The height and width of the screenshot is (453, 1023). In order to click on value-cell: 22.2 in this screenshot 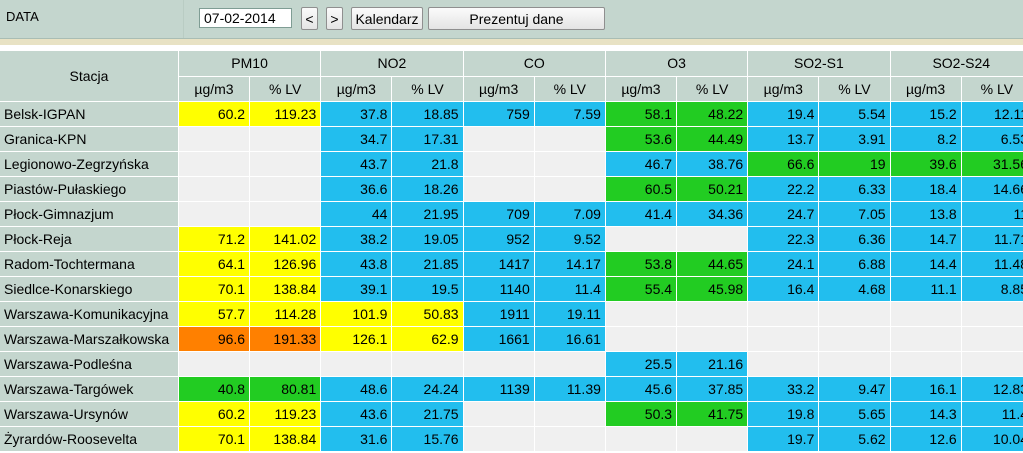, I will do `click(783, 189)`.